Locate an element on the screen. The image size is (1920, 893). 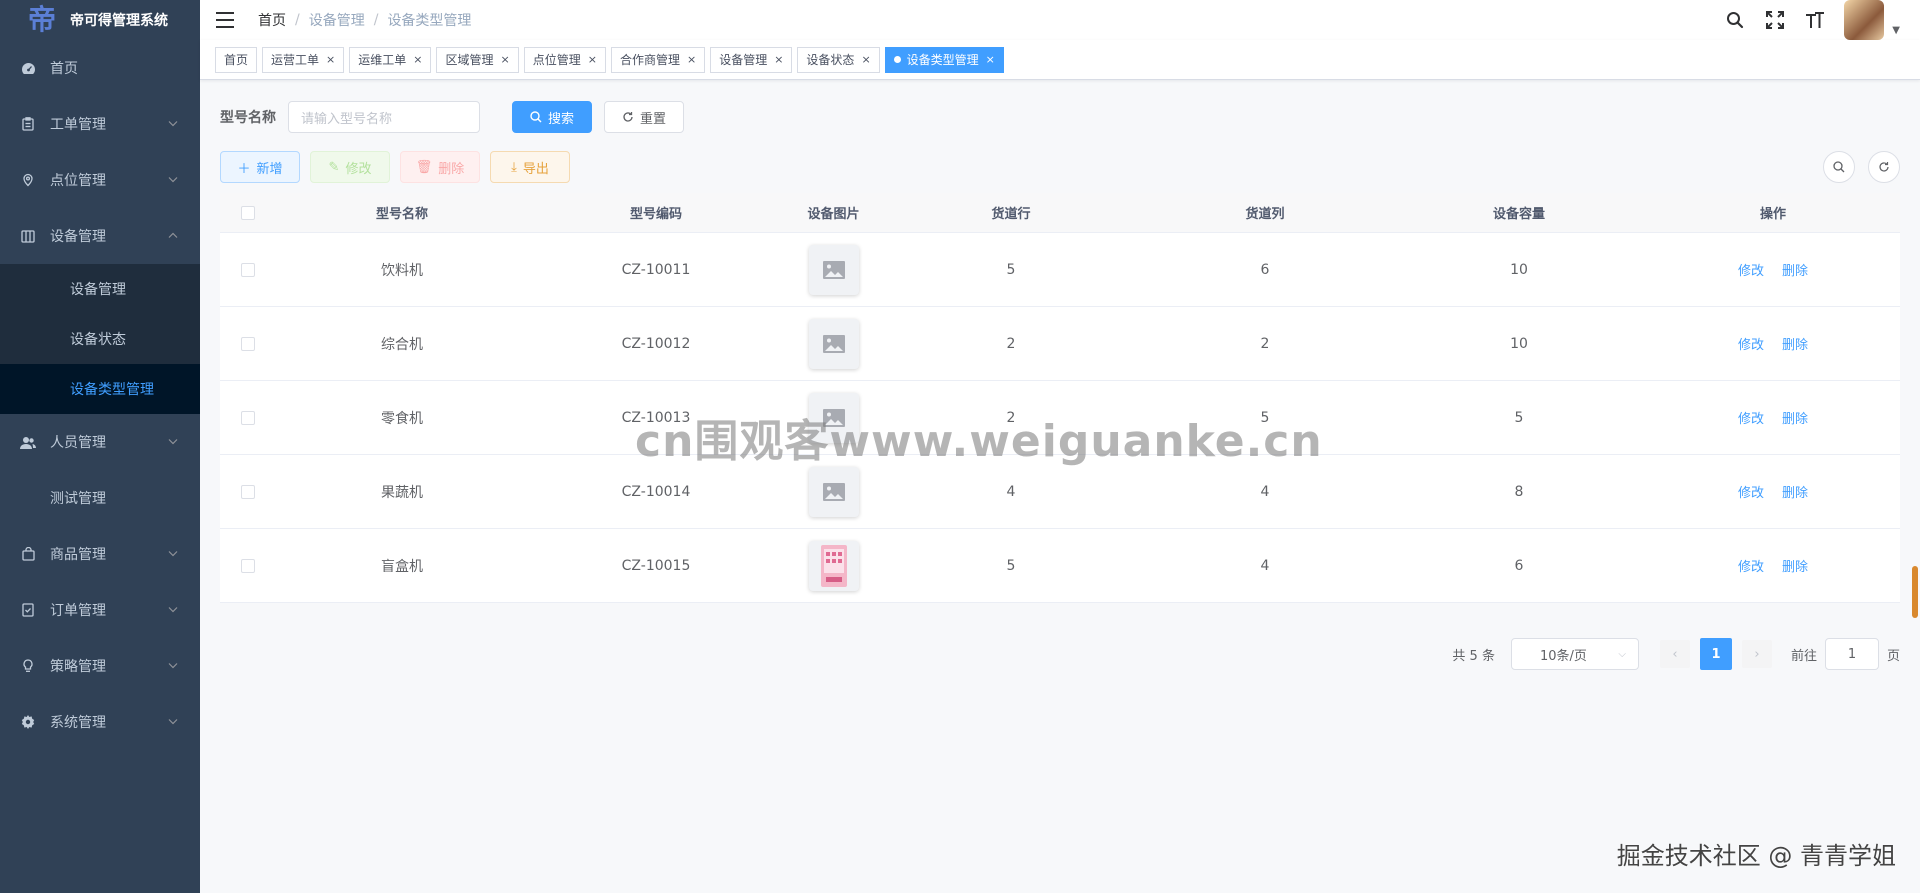
sidebar-item: 人员管理 is located at coordinates (100, 442).